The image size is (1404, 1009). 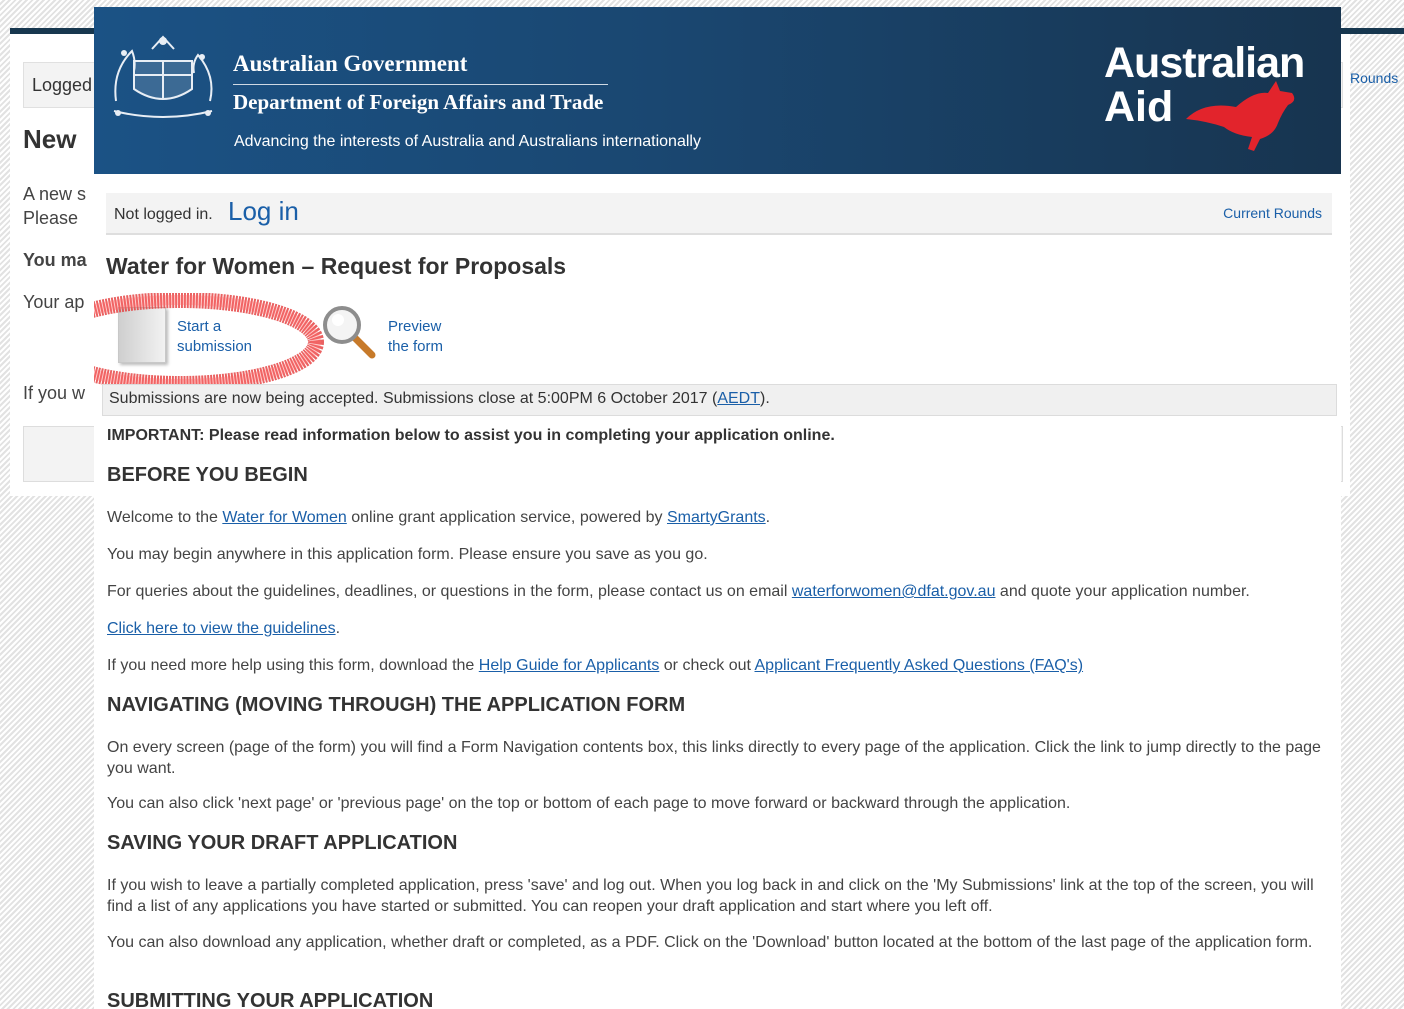 What do you see at coordinates (221, 628) in the screenshot?
I see `guidelines-link: Click here to view the guidelines` at bounding box center [221, 628].